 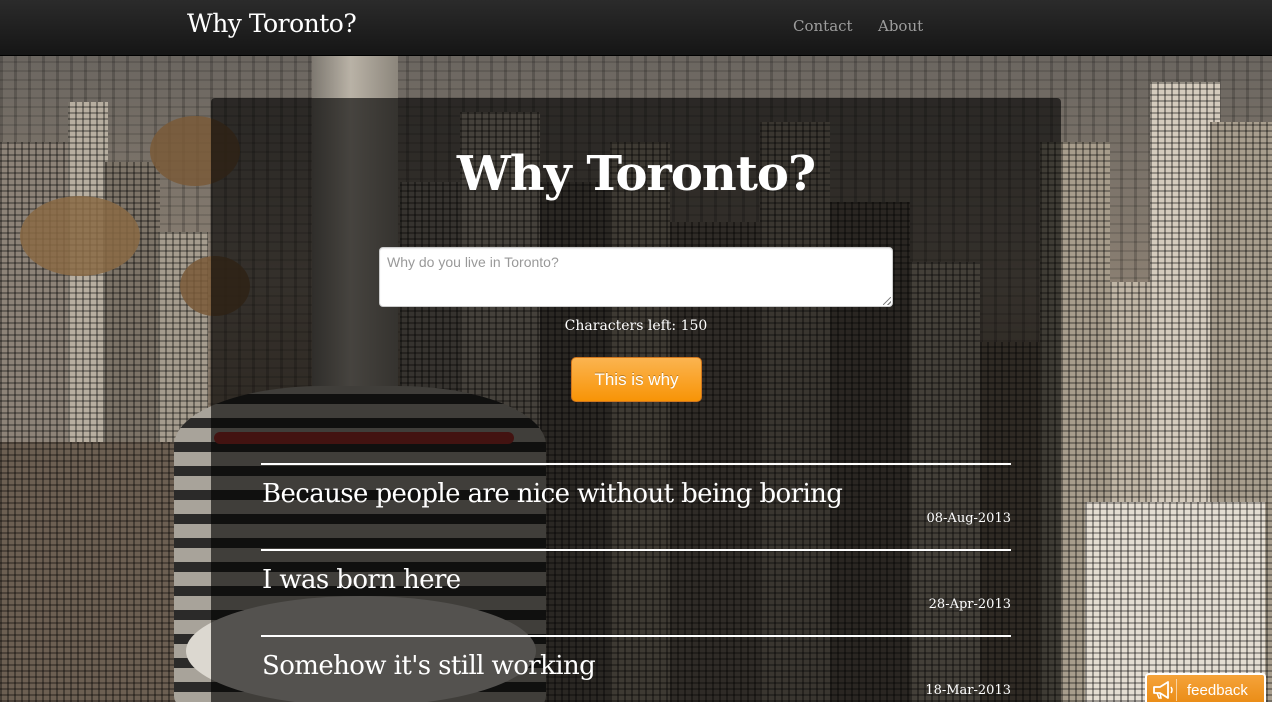 What do you see at coordinates (823, 26) in the screenshot?
I see `nav-link-contact: Contact` at bounding box center [823, 26].